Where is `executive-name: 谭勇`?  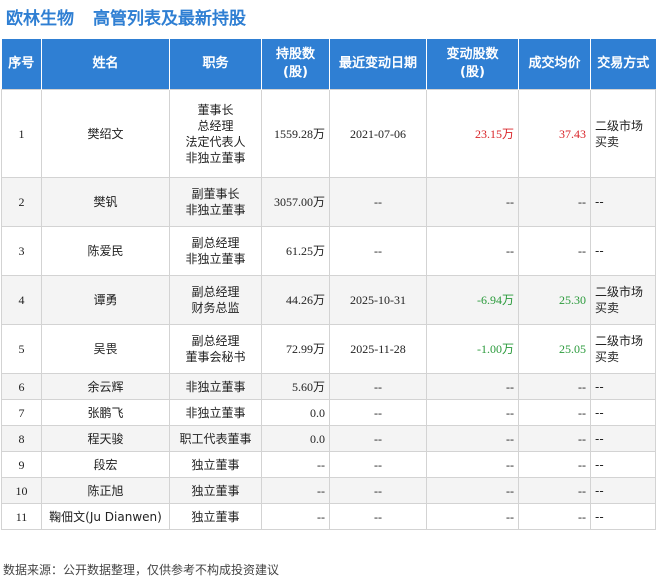 executive-name: 谭勇 is located at coordinates (105, 300).